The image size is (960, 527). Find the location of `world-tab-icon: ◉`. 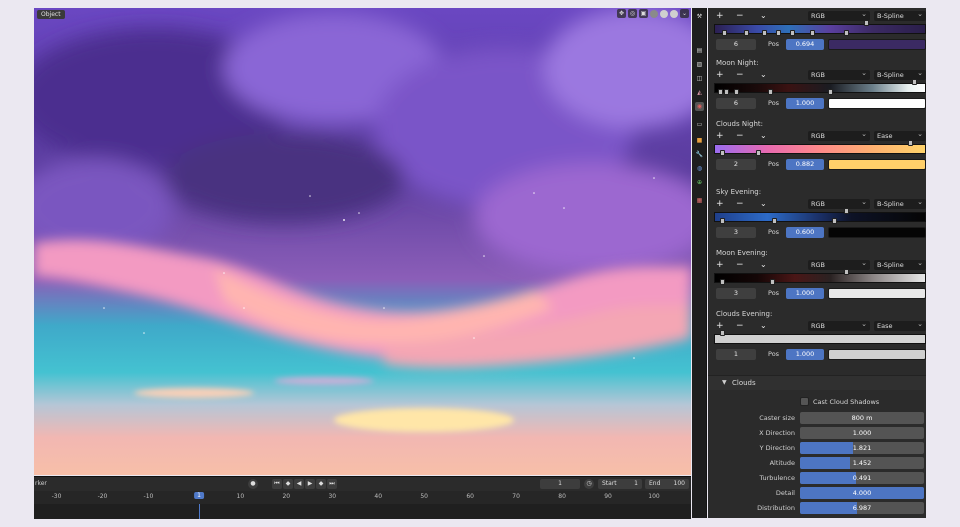

world-tab-icon: ◉ is located at coordinates (699, 106).